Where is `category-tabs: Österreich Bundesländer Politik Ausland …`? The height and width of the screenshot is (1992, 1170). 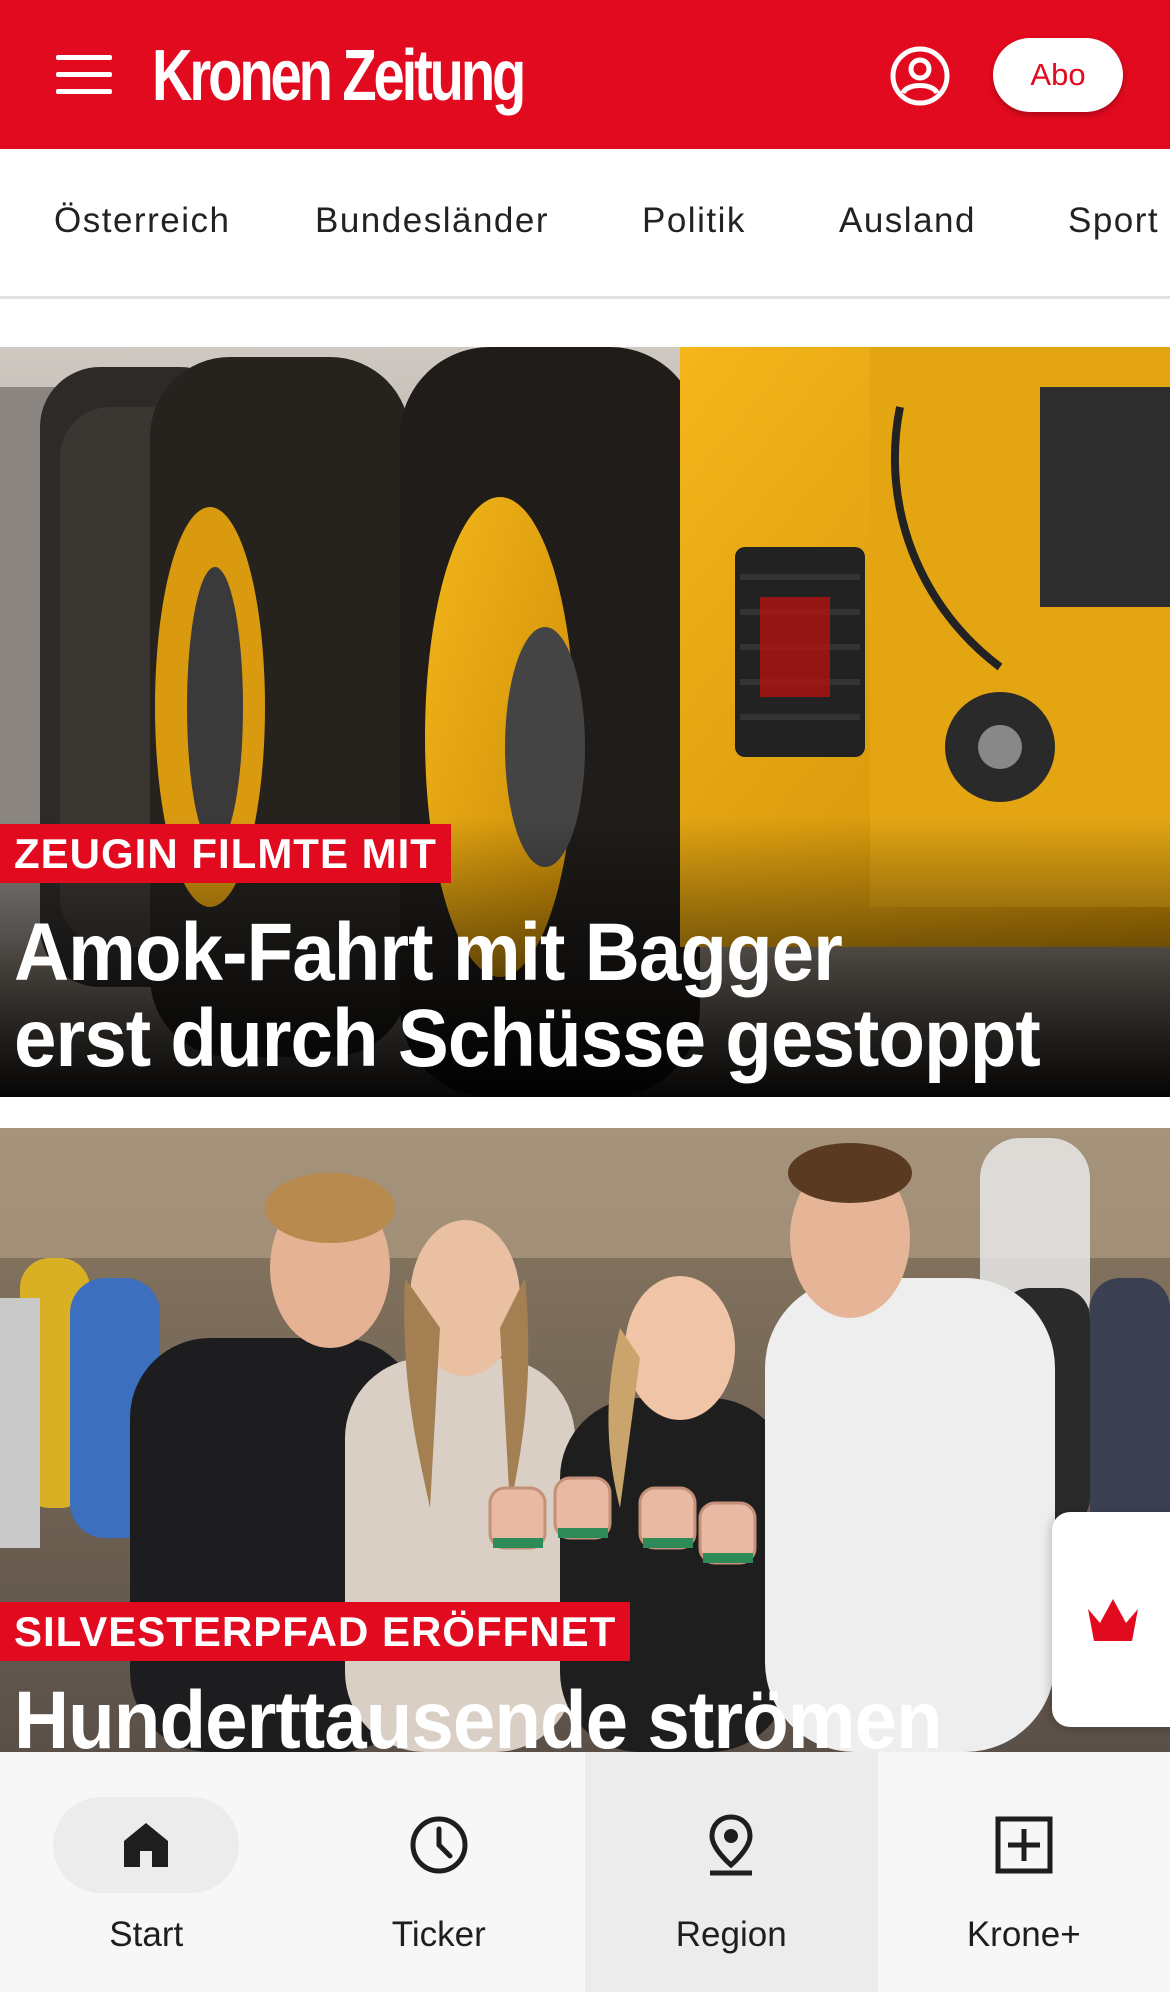 category-tabs: Österreich Bundesländer Politik Ausland … is located at coordinates (585, 224).